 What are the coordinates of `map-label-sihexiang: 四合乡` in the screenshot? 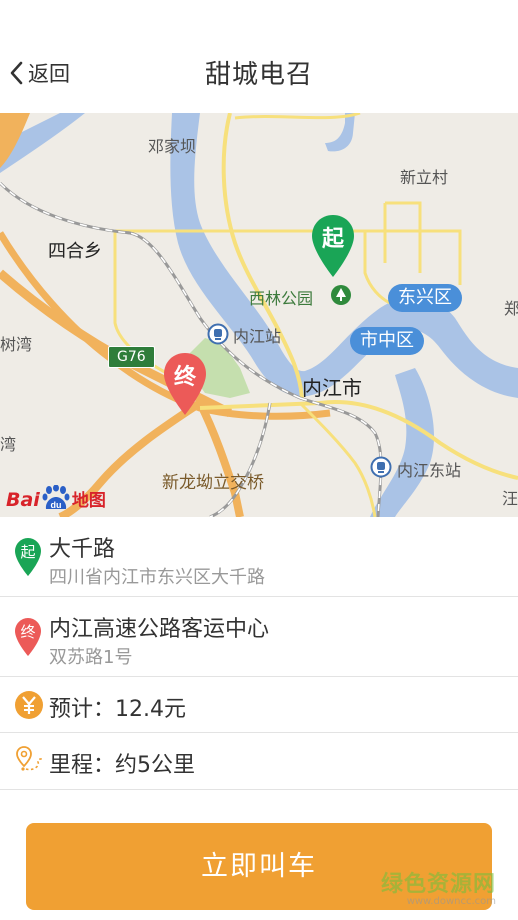 It's located at (75, 251).